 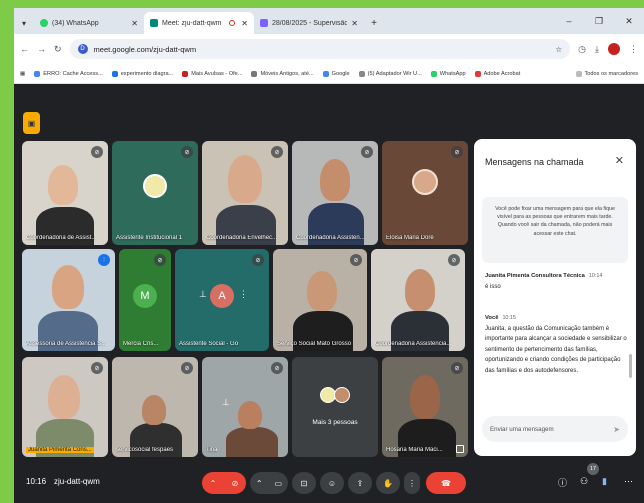 What do you see at coordinates (509, 318) in the screenshot?
I see `message-time: 10:15` at bounding box center [509, 318].